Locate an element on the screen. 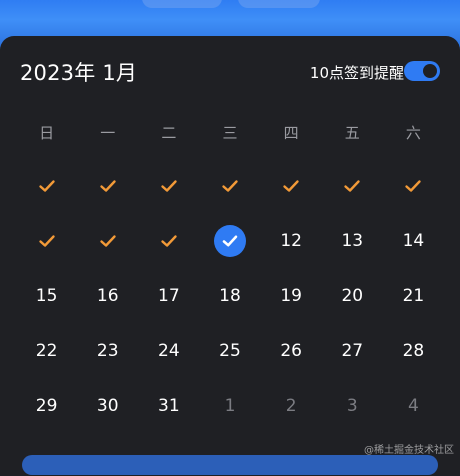  day-number: 23 is located at coordinates (107, 350).